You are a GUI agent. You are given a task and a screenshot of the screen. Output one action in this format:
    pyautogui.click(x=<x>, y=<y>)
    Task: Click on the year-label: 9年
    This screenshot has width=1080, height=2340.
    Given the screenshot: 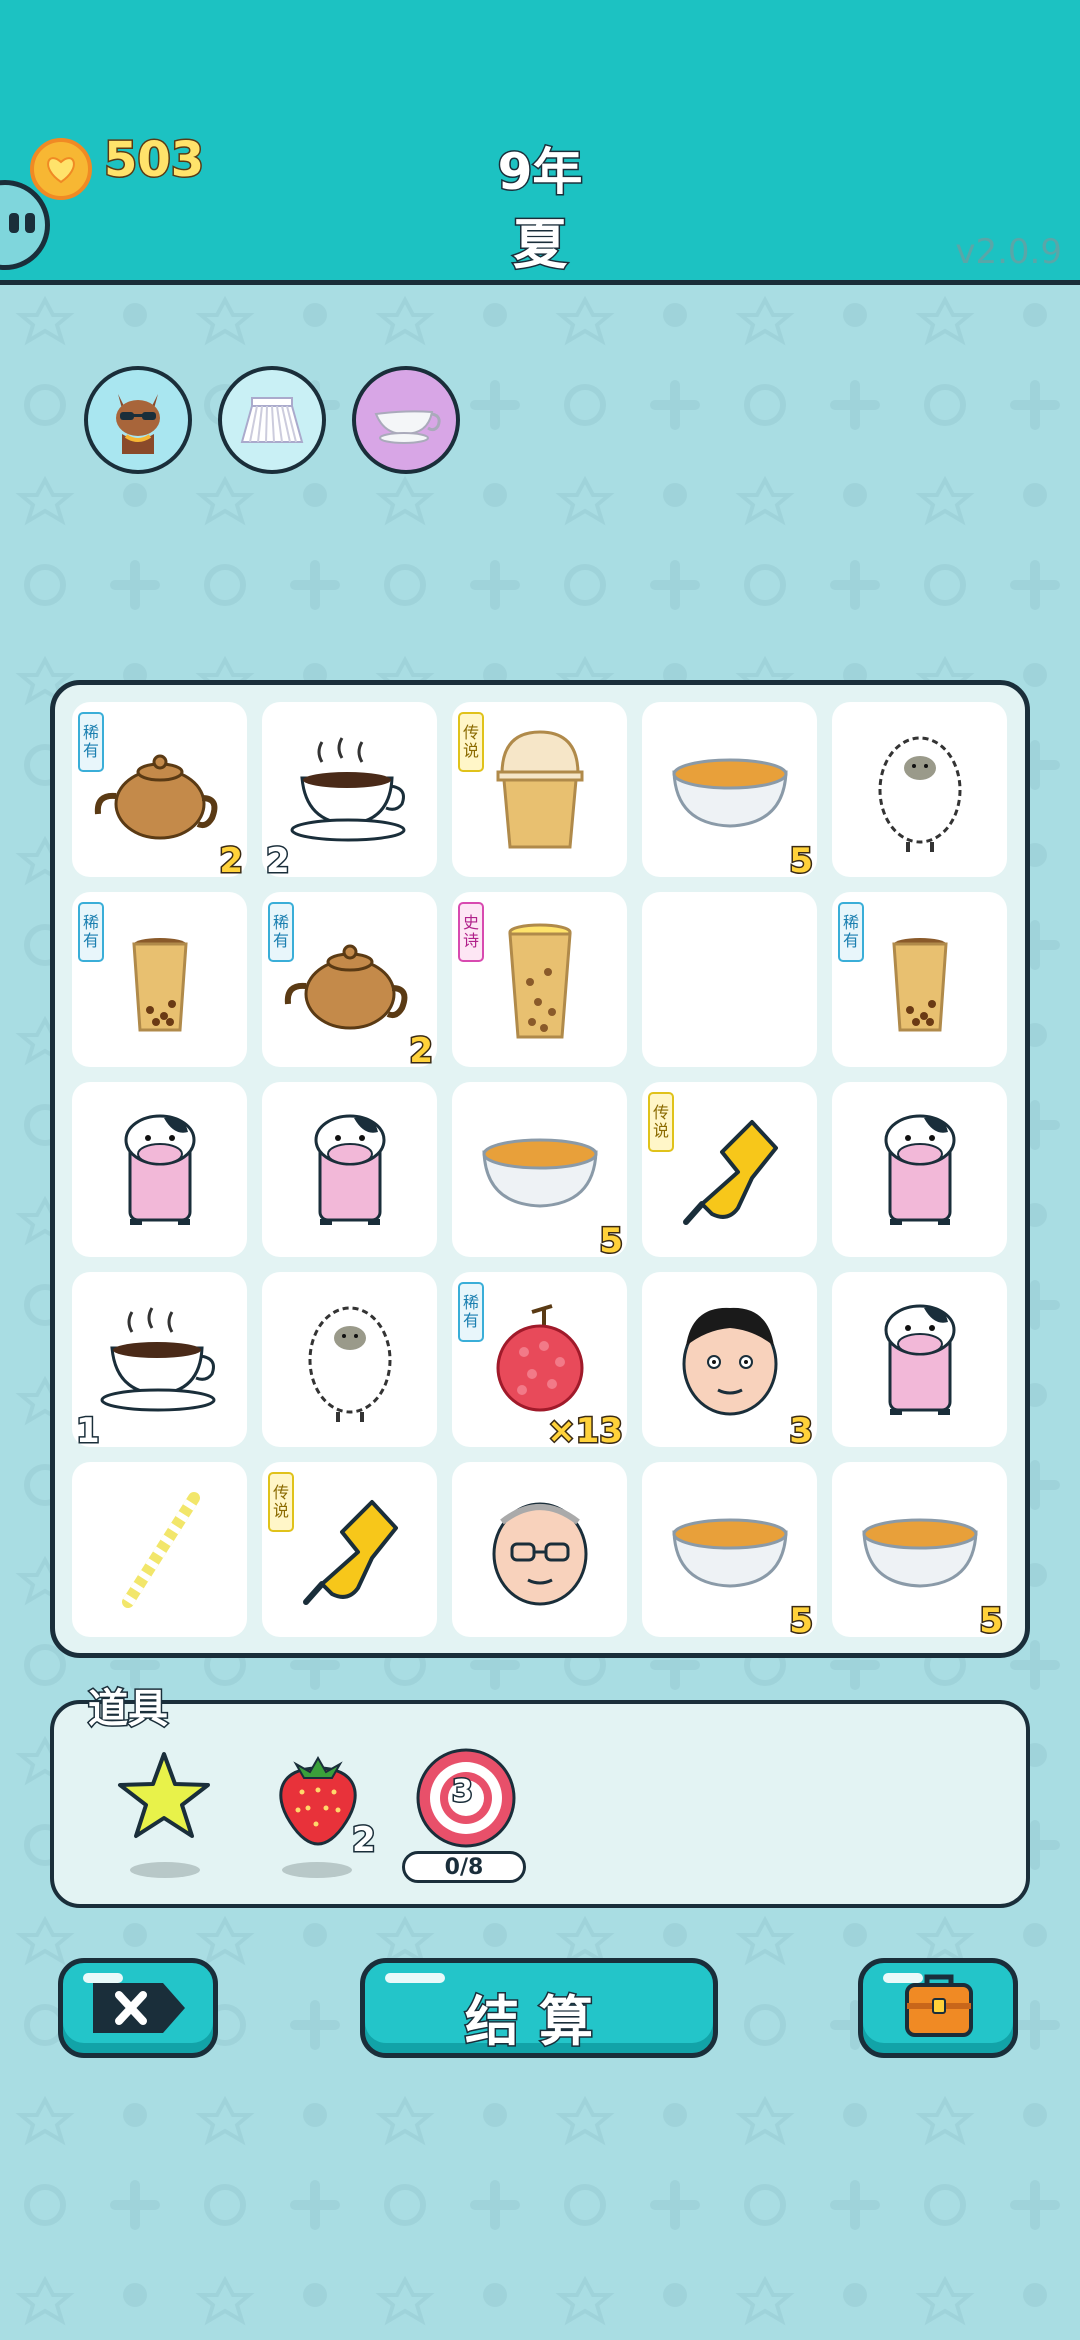 What is the action you would take?
    pyautogui.click(x=540, y=172)
    